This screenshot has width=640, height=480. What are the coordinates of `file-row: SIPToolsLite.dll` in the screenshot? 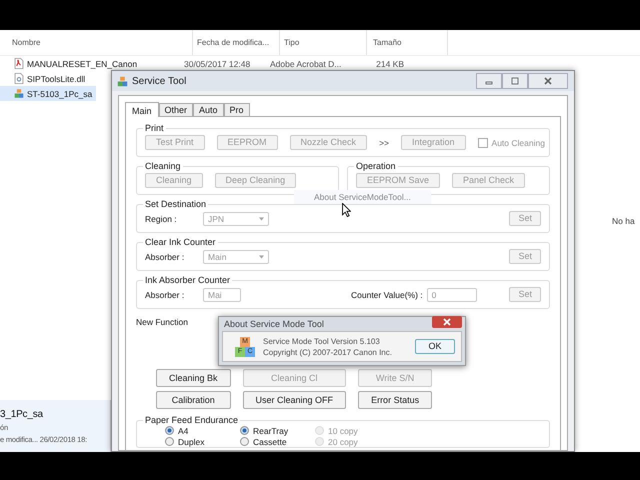 It's located at (45, 78).